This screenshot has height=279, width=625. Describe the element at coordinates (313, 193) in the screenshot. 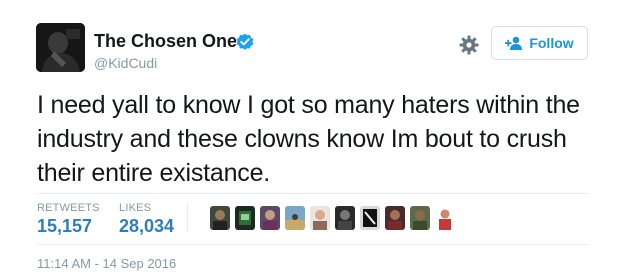

I see `stats-divider-top` at that location.